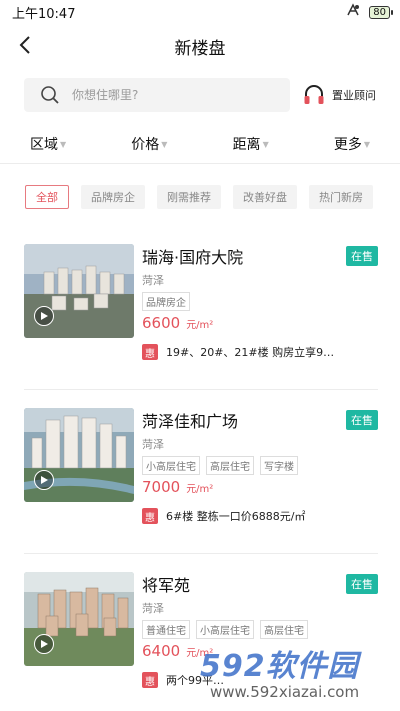  I want to click on filter-more: 更多 ▼, so click(352, 144).